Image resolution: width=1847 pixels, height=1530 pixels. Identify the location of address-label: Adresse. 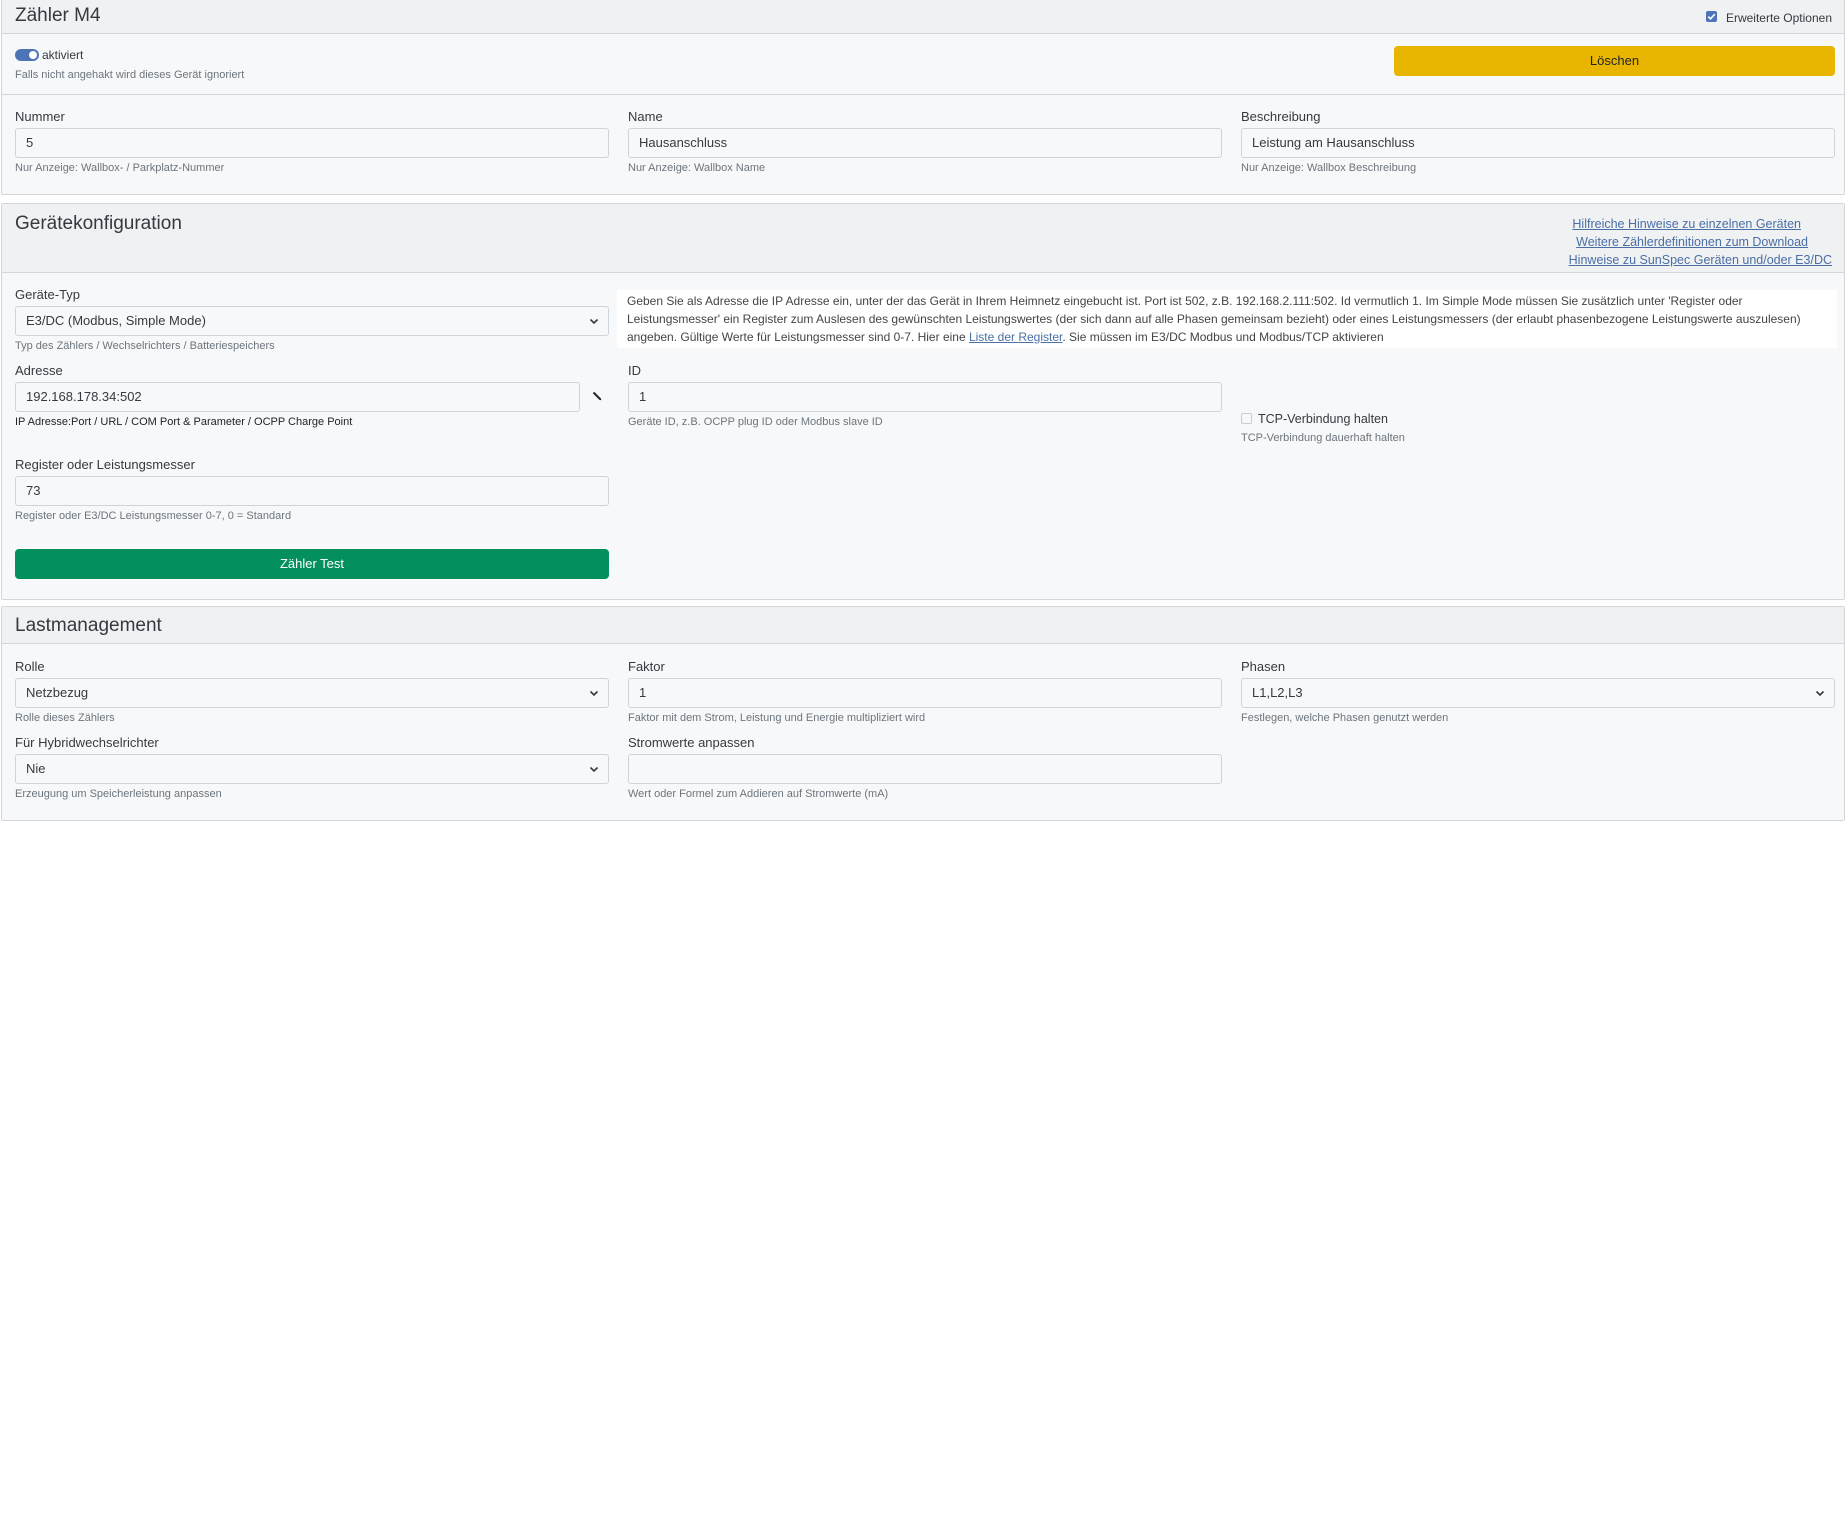
(39, 370).